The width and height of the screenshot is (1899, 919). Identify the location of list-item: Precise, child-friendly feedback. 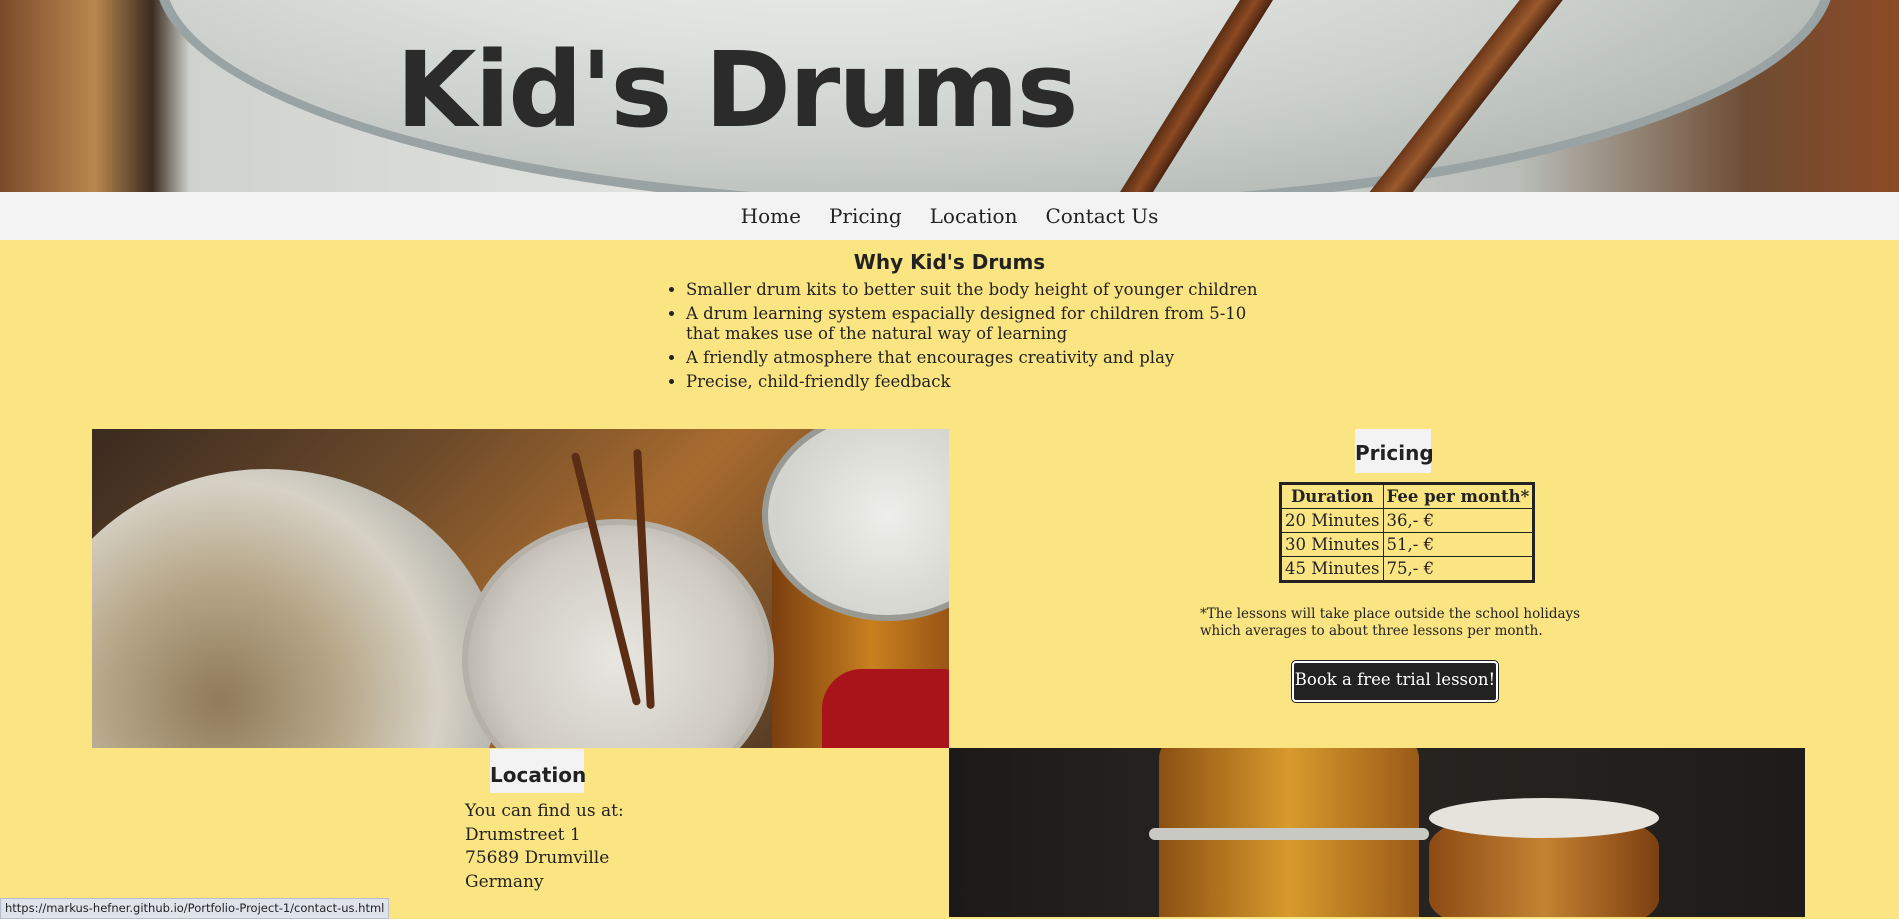
(981, 382).